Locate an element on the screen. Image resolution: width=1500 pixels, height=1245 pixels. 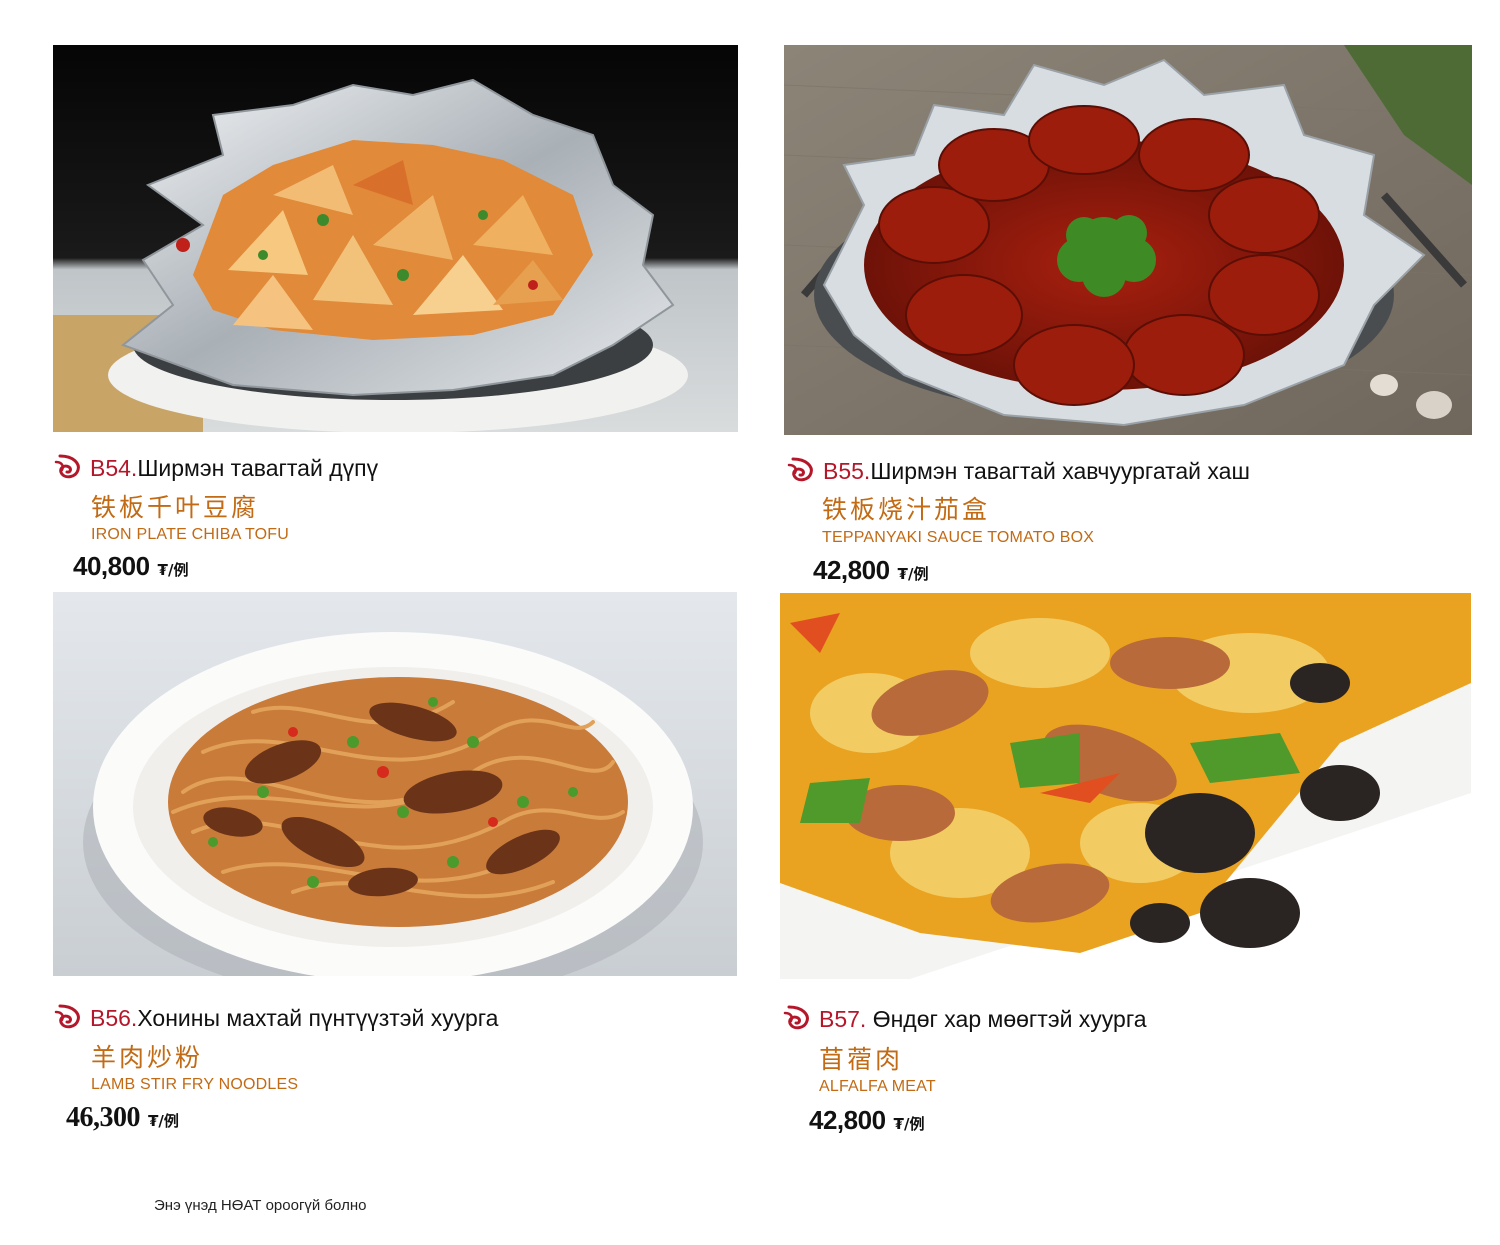
item-code: B56. is located at coordinates (114, 1017).